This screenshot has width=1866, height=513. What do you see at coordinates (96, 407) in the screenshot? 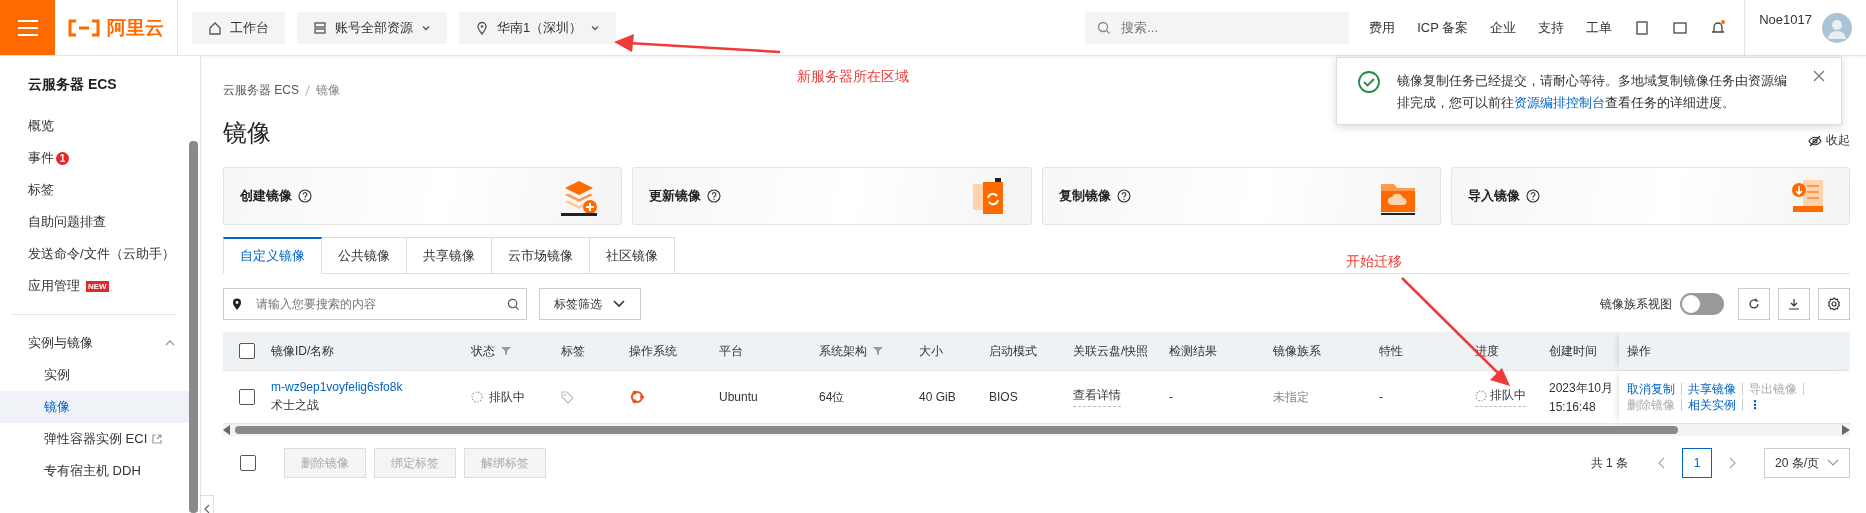
I see `sidebar-item: 镜像` at bounding box center [96, 407].